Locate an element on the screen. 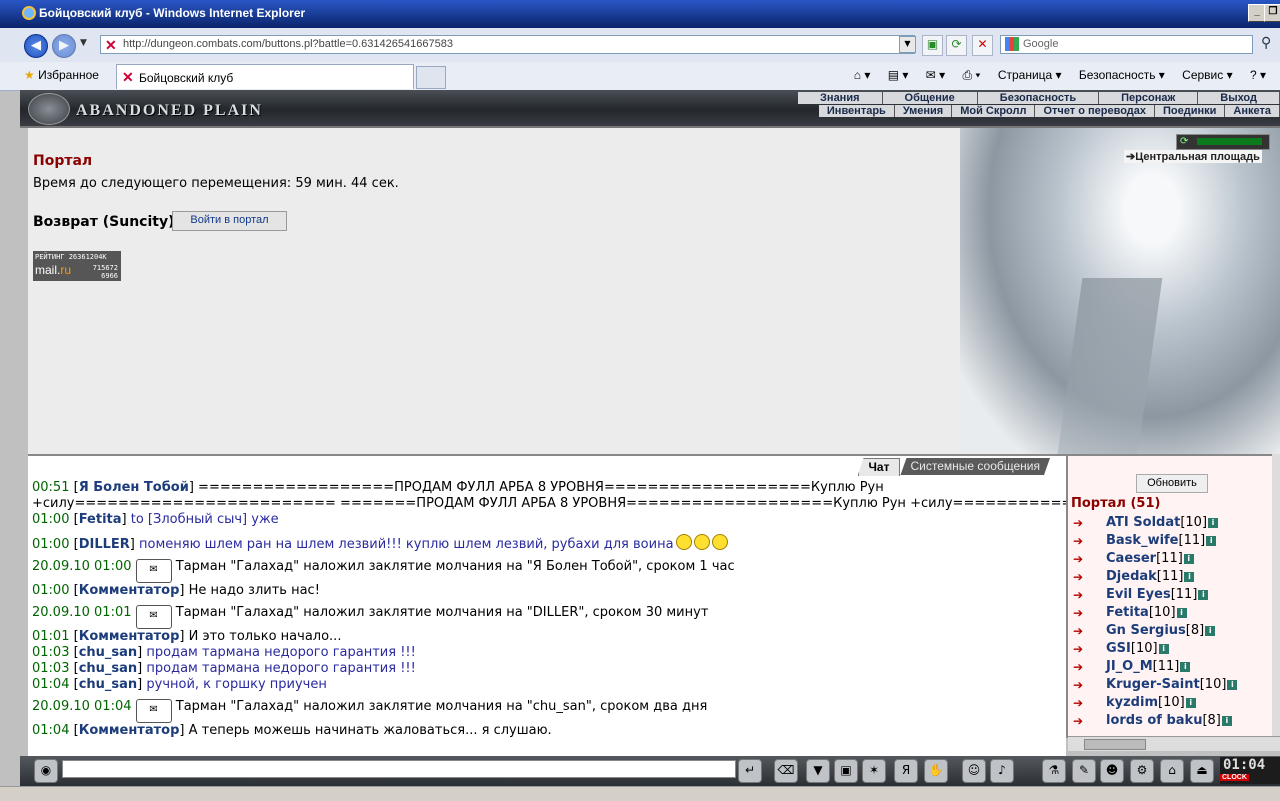 The image size is (1280, 801). compat-view-icon: ▣ is located at coordinates (932, 45).